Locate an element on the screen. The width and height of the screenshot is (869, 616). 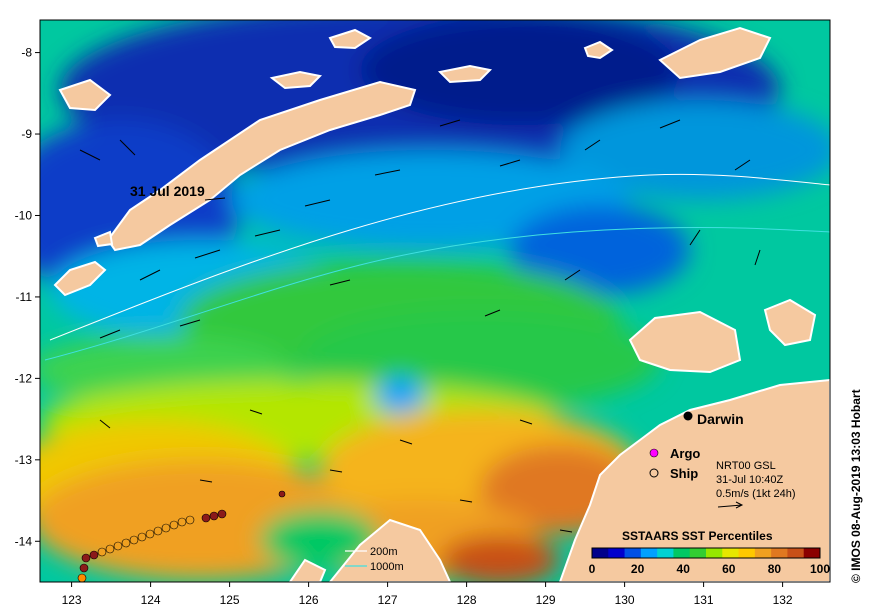
lon-tick-label: 130 is located at coordinates (625, 600).